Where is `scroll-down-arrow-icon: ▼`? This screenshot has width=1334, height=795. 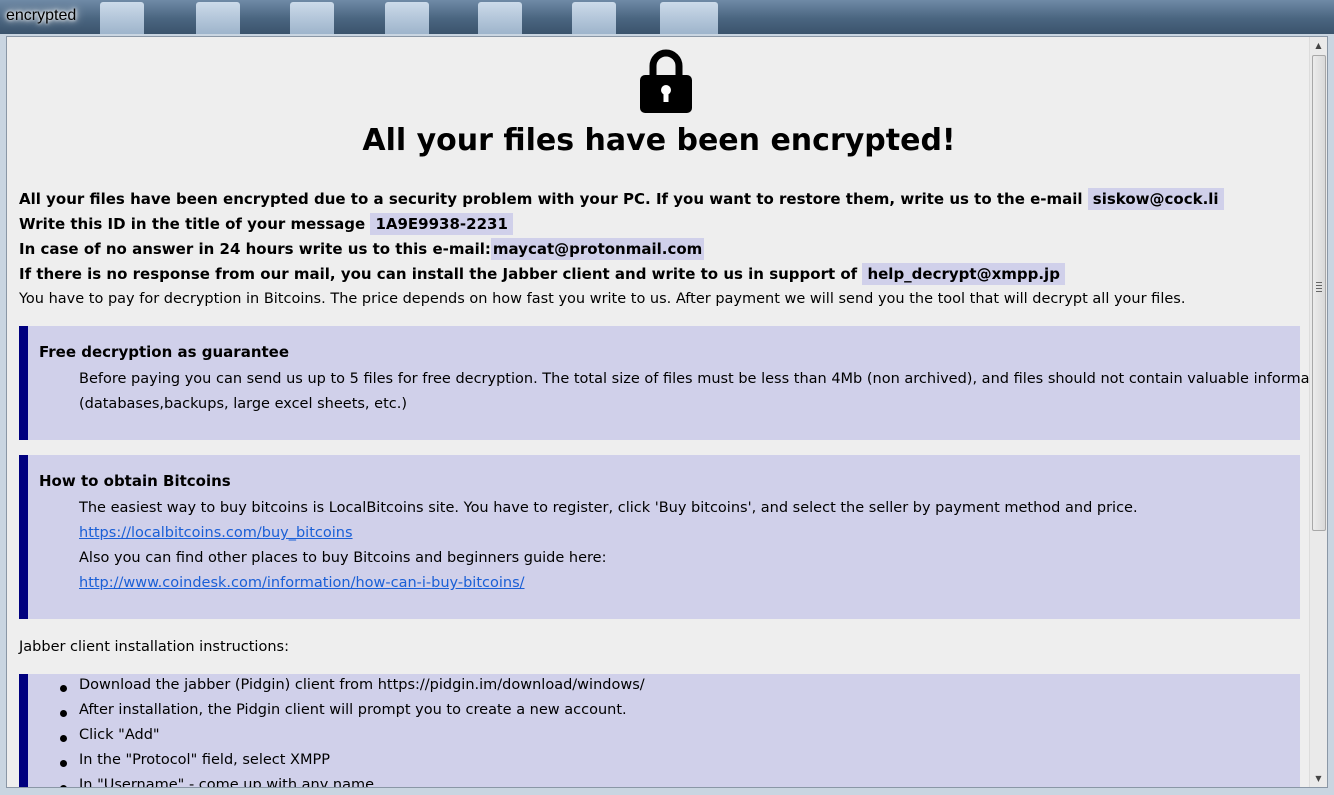
scroll-down-arrow-icon: ▼ is located at coordinates (1318, 778).